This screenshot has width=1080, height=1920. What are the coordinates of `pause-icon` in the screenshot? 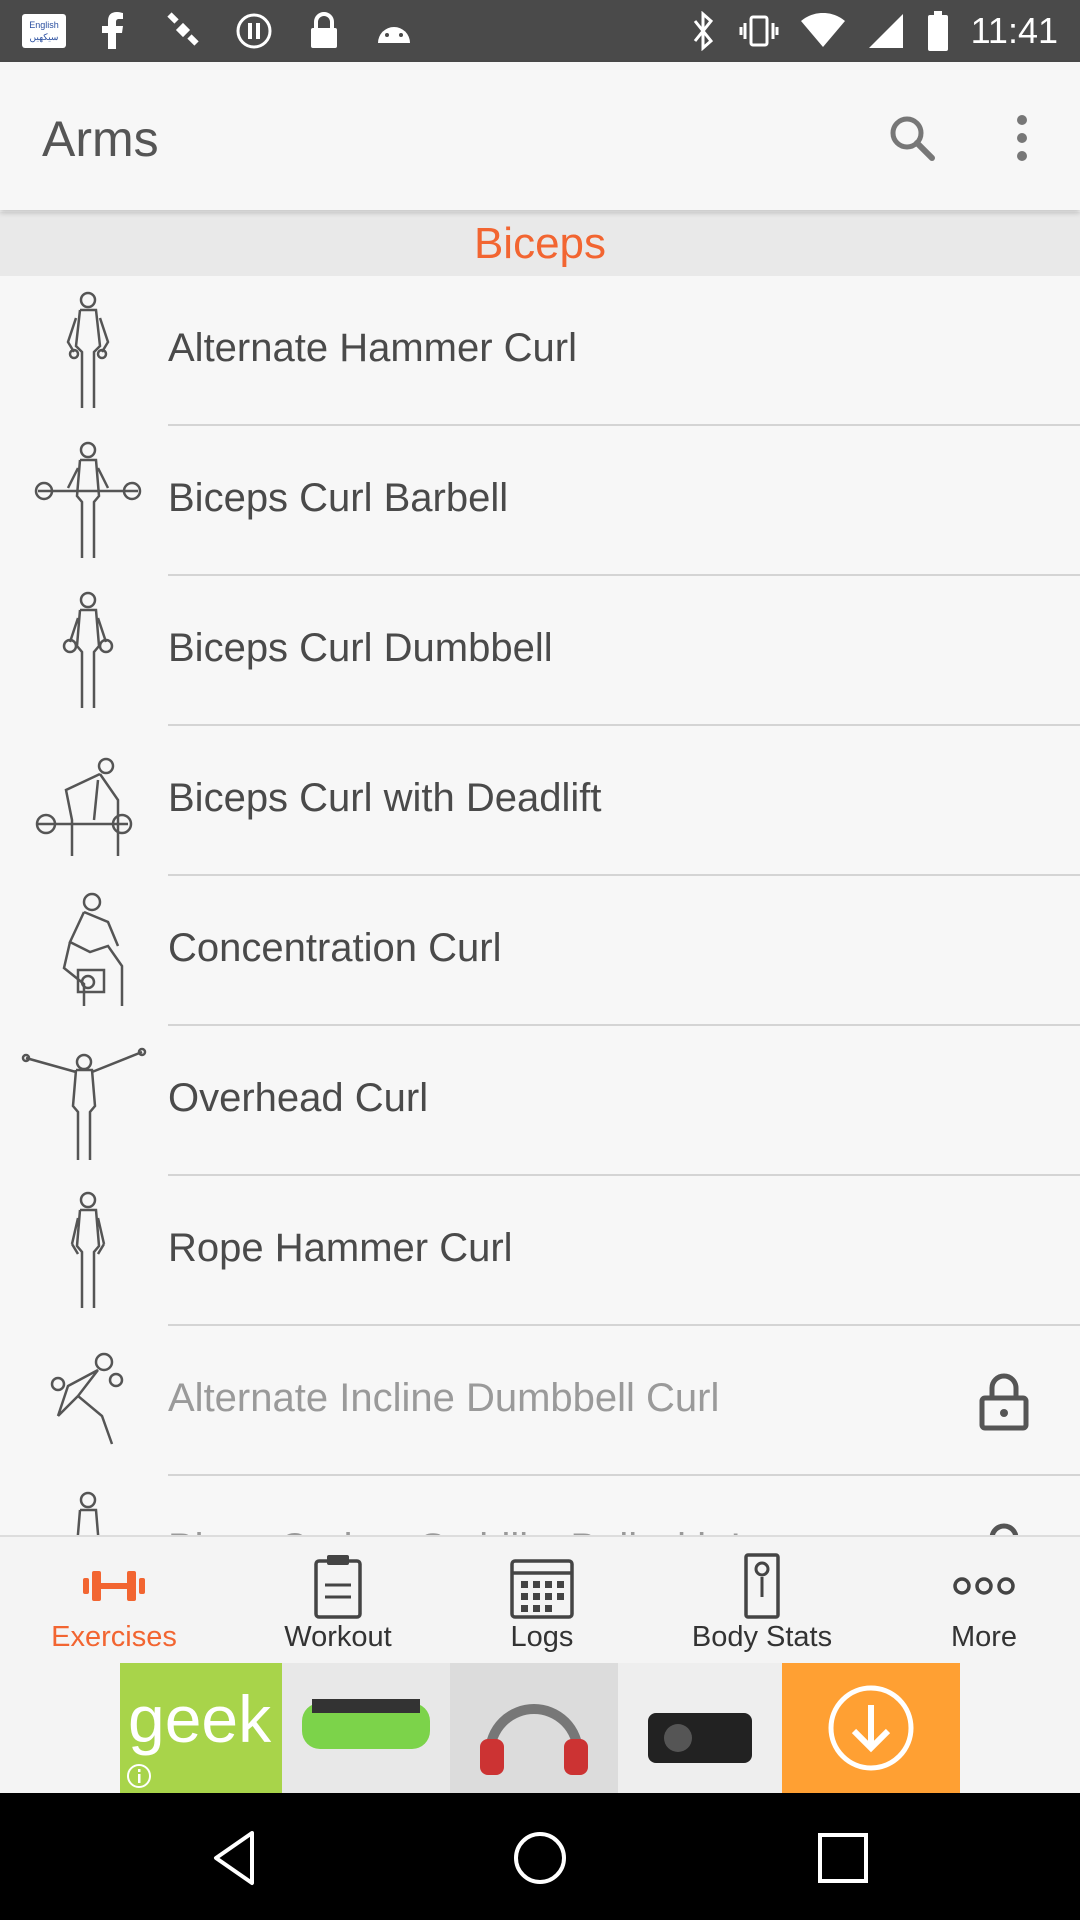 It's located at (254, 31).